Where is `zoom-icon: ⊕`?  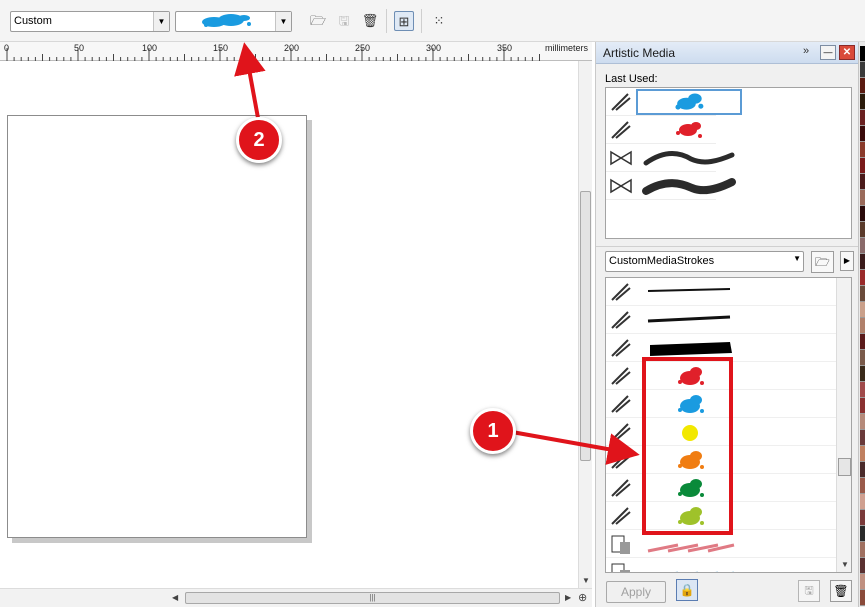
zoom-icon: ⊕ is located at coordinates (582, 597).